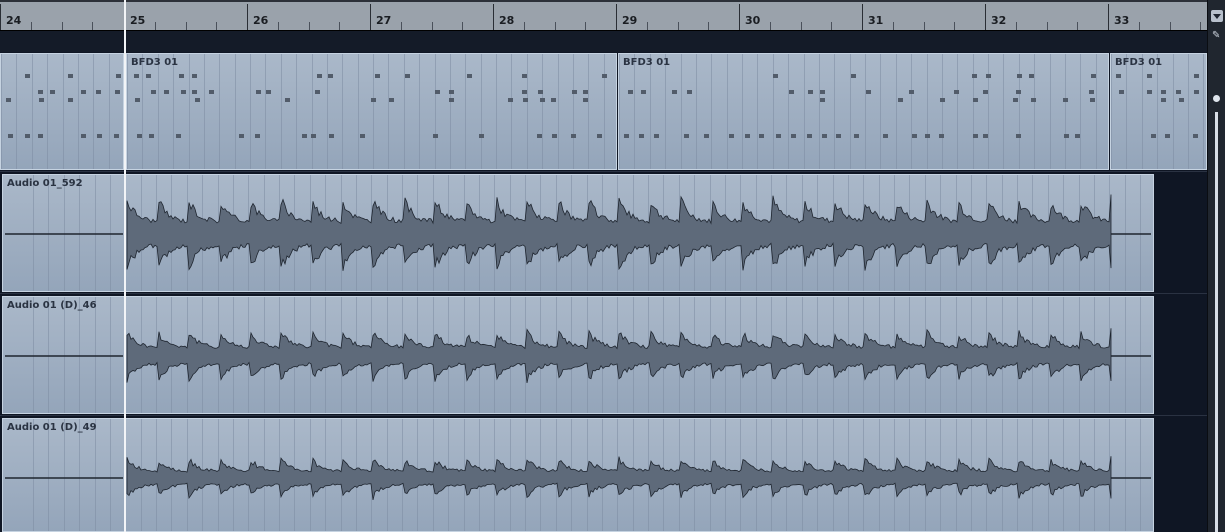 Image resolution: width=1225 pixels, height=532 pixels. Describe the element at coordinates (1216, 98) in the screenshot. I see `scroll-position-dot` at that location.